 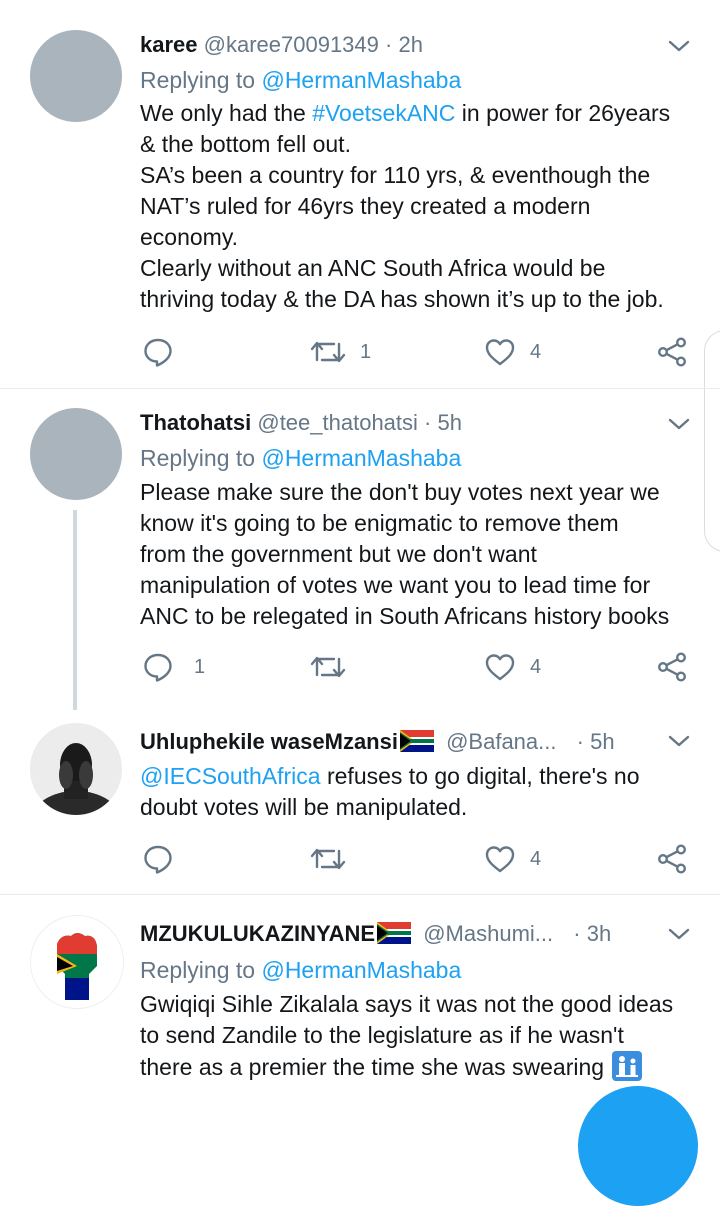 I want to click on thread-line, so click(x=75, y=610).